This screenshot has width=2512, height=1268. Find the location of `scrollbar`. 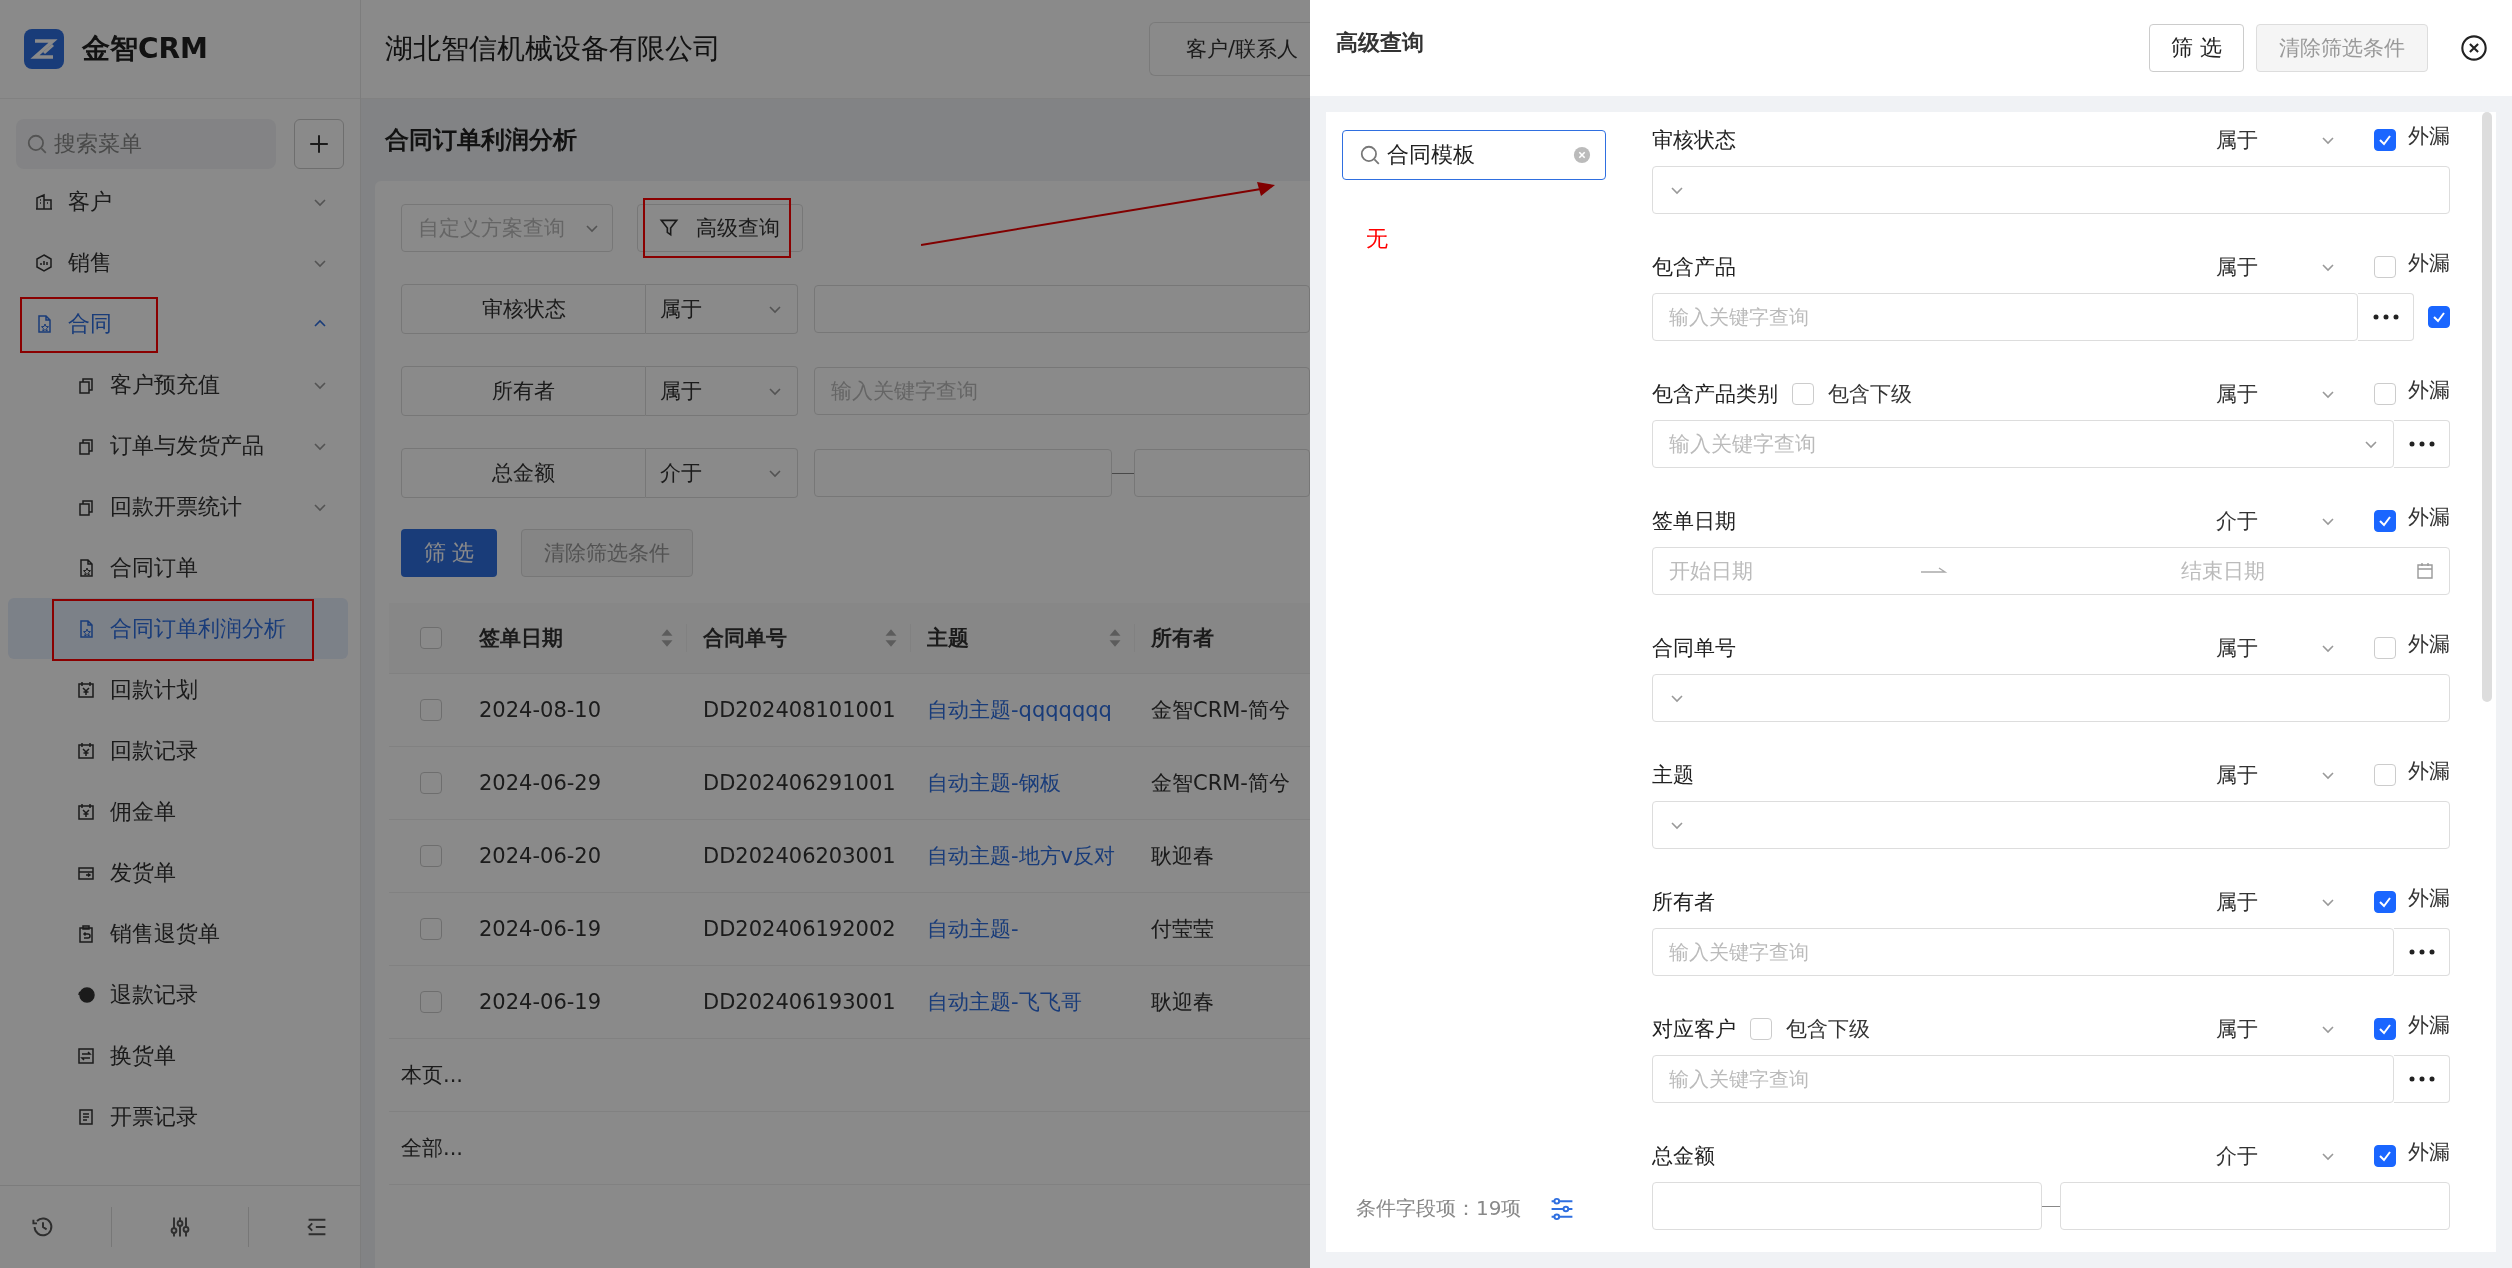

scrollbar is located at coordinates (2487, 407).